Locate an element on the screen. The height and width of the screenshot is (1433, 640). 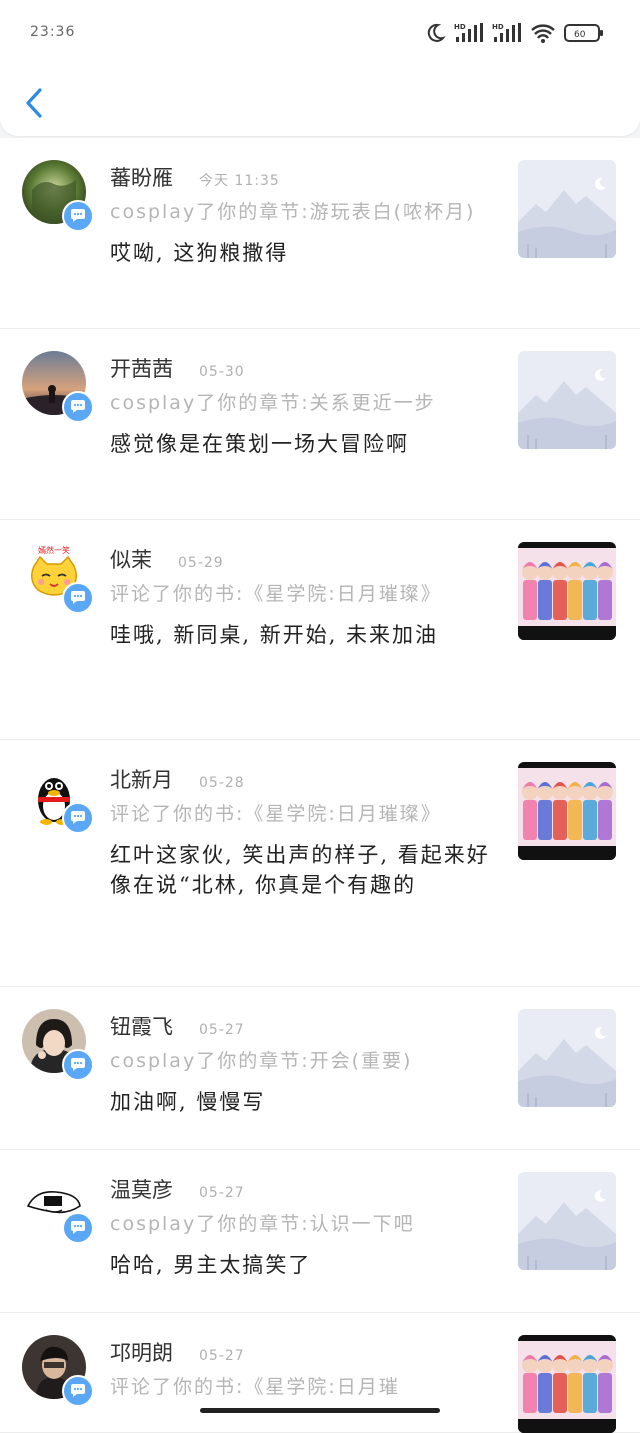
comment-text: 红叶这家伙, 笑出声的样子, 看起来好像在说“北林, 你真是个有趣的 is located at coordinates (300, 870).